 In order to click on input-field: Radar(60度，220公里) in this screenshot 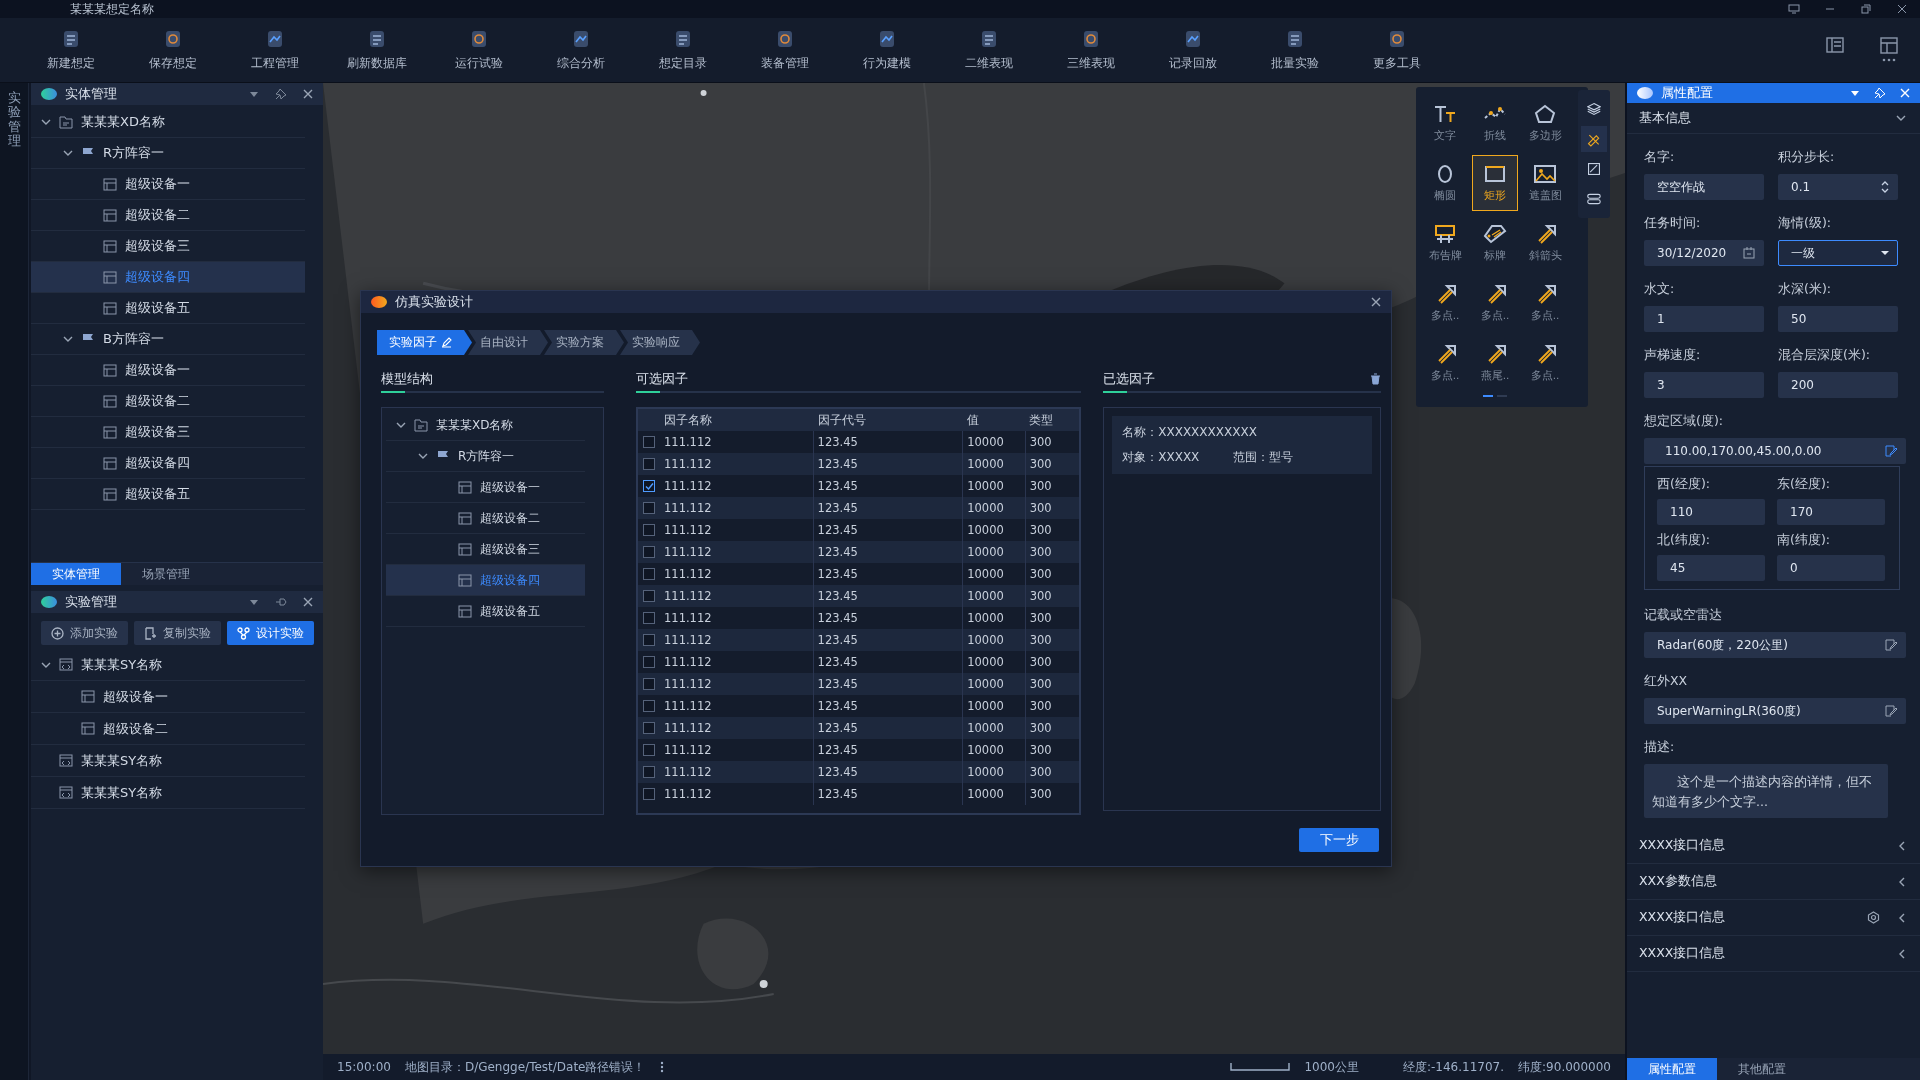, I will do `click(1775, 645)`.